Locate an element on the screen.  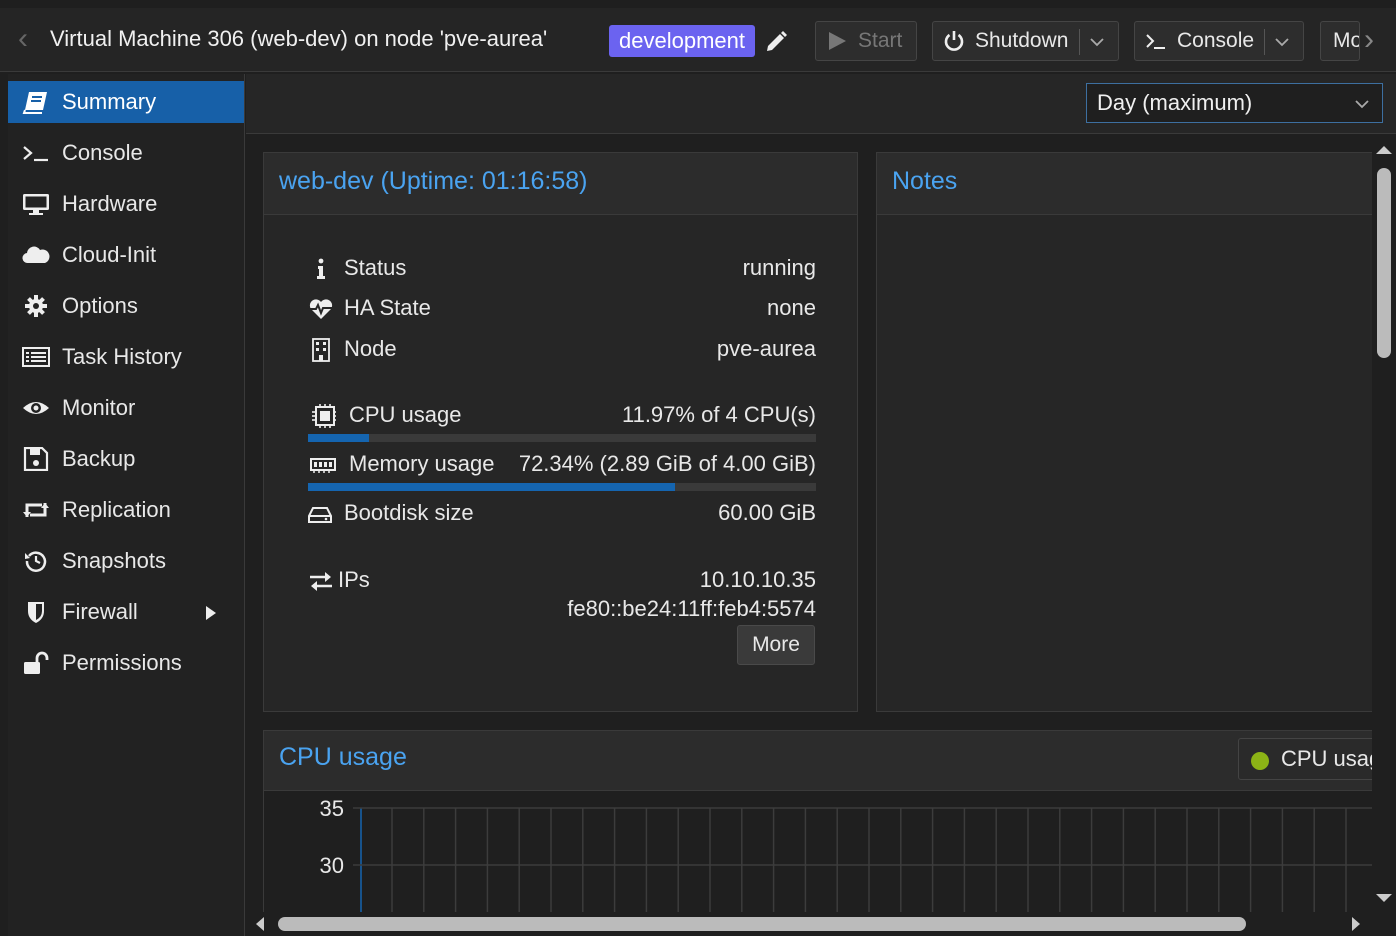
cpu-value: 11.97% of 4 CPU(s) is located at coordinates (718, 414).